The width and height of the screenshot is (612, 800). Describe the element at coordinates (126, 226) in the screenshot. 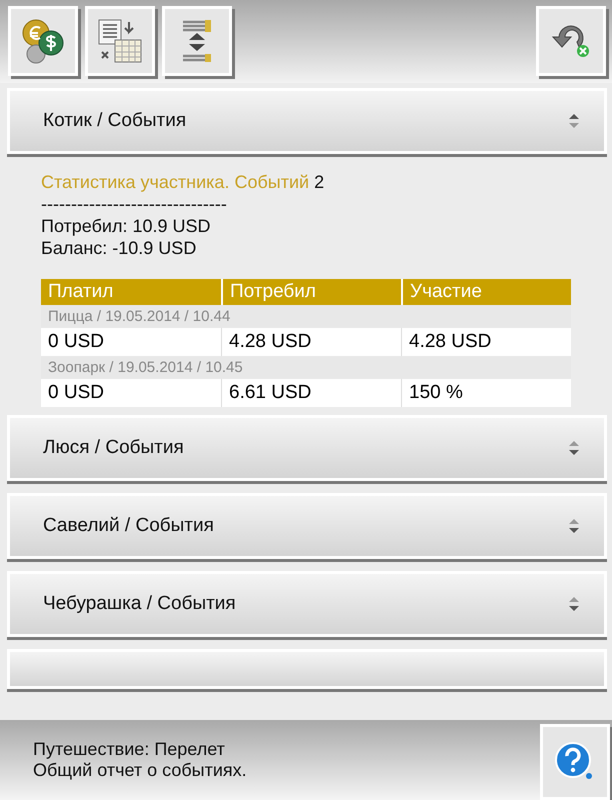

I see `summary-text: Потребил: 10.9 USD` at that location.